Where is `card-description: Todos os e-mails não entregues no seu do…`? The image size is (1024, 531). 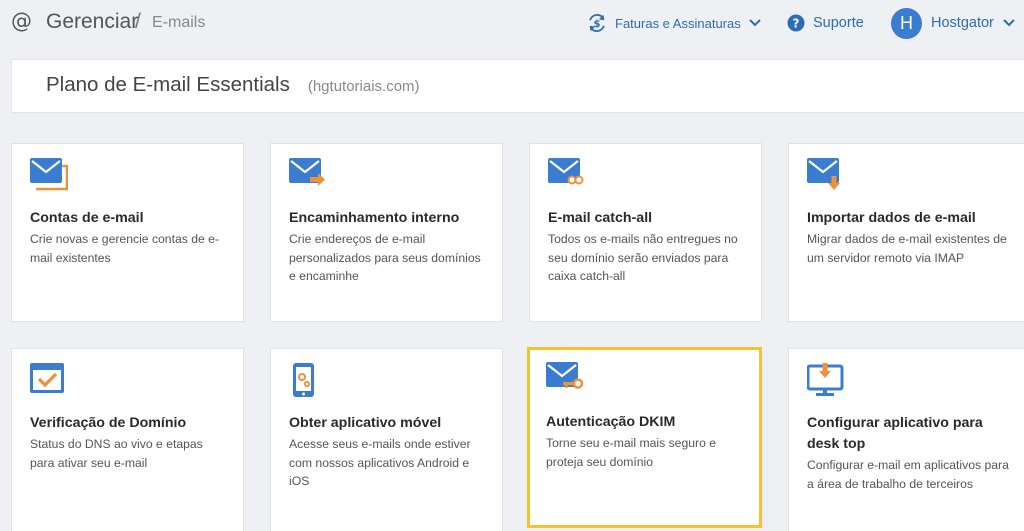
card-description: Todos os e-mails não entregues no seu do… is located at coordinates (643, 257).